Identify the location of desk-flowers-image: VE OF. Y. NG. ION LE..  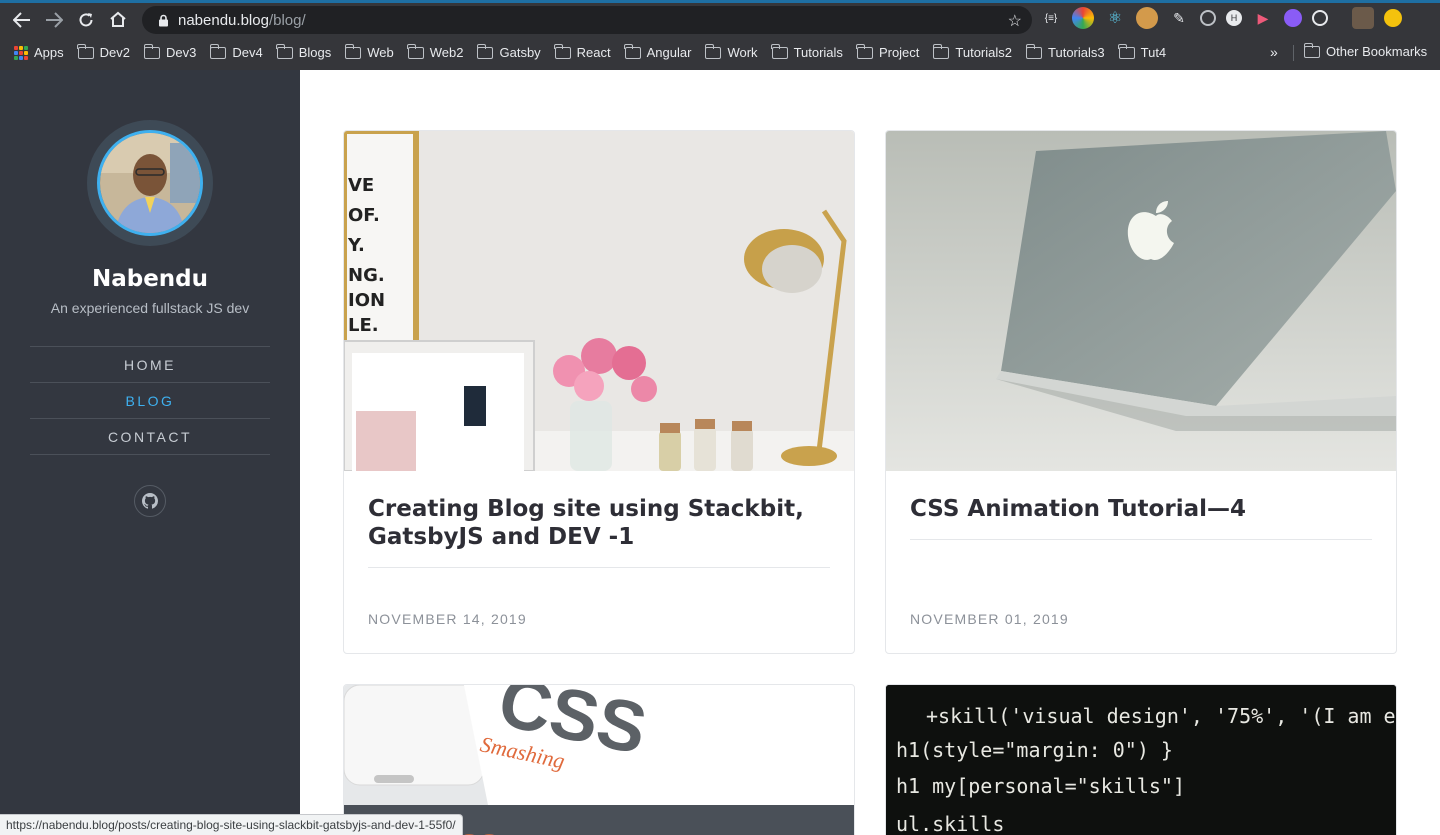
(599, 301).